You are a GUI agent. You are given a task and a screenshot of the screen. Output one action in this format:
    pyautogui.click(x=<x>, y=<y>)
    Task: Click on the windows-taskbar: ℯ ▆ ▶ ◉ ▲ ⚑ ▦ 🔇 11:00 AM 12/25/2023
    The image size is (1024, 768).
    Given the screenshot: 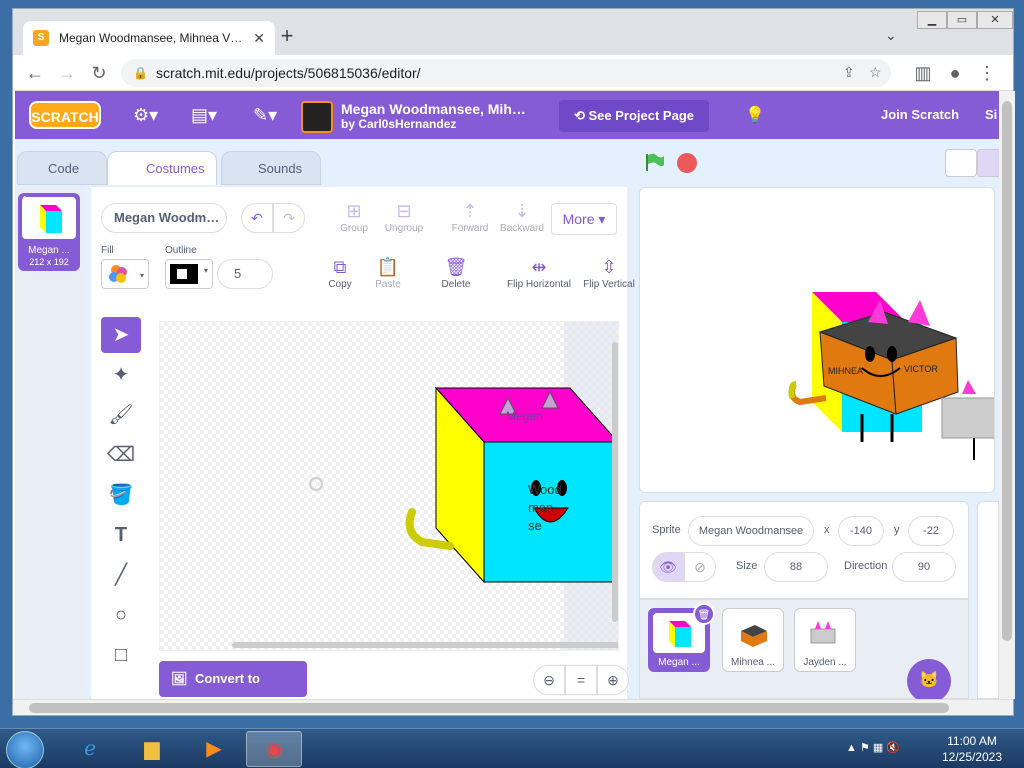 What is the action you would take?
    pyautogui.click(x=512, y=748)
    